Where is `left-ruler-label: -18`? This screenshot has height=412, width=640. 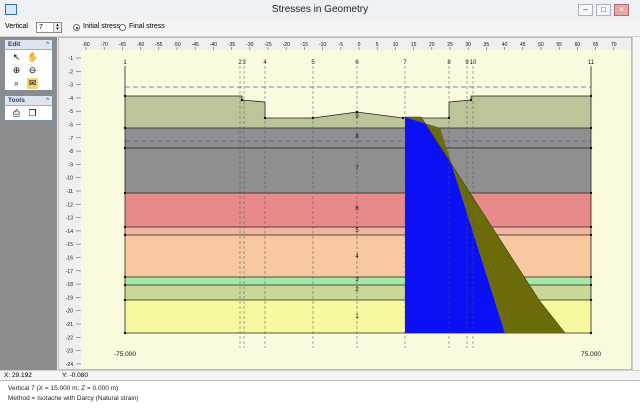
left-ruler-label: -18 is located at coordinates (69, 285).